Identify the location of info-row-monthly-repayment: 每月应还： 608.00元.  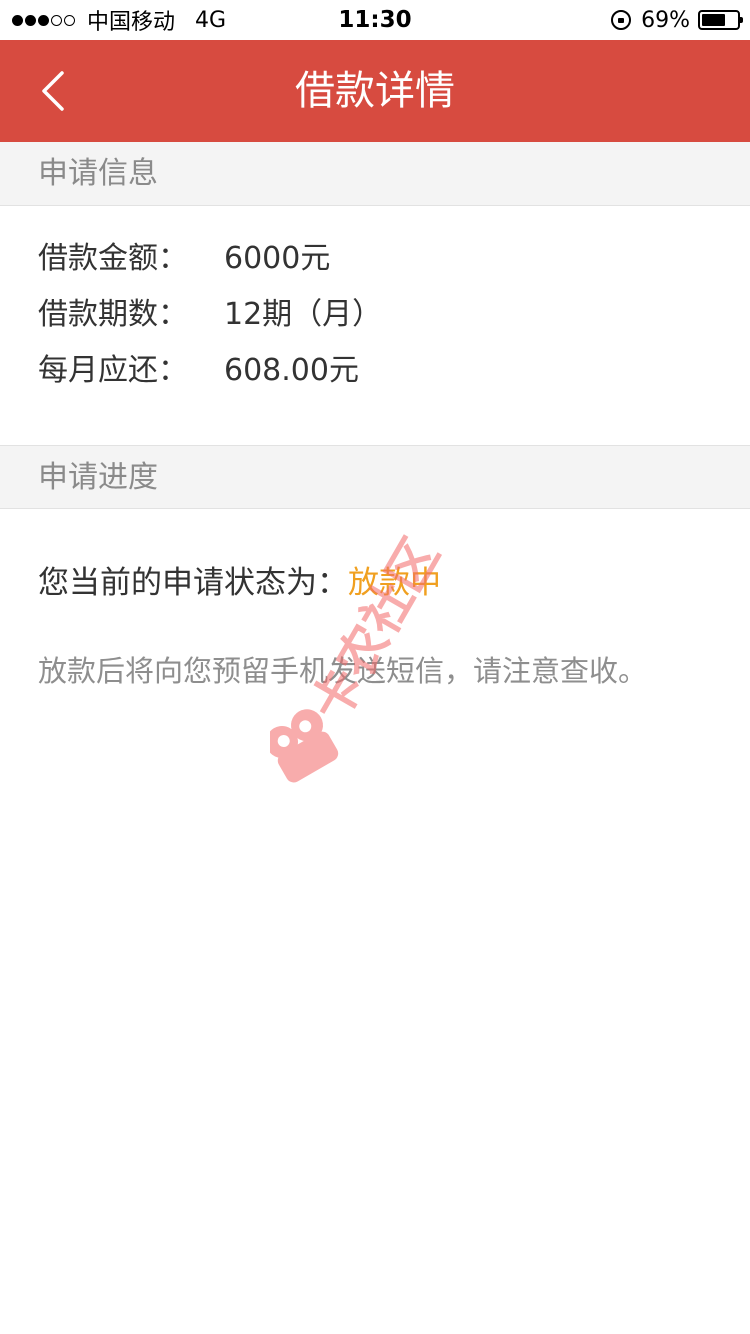
(198, 371).